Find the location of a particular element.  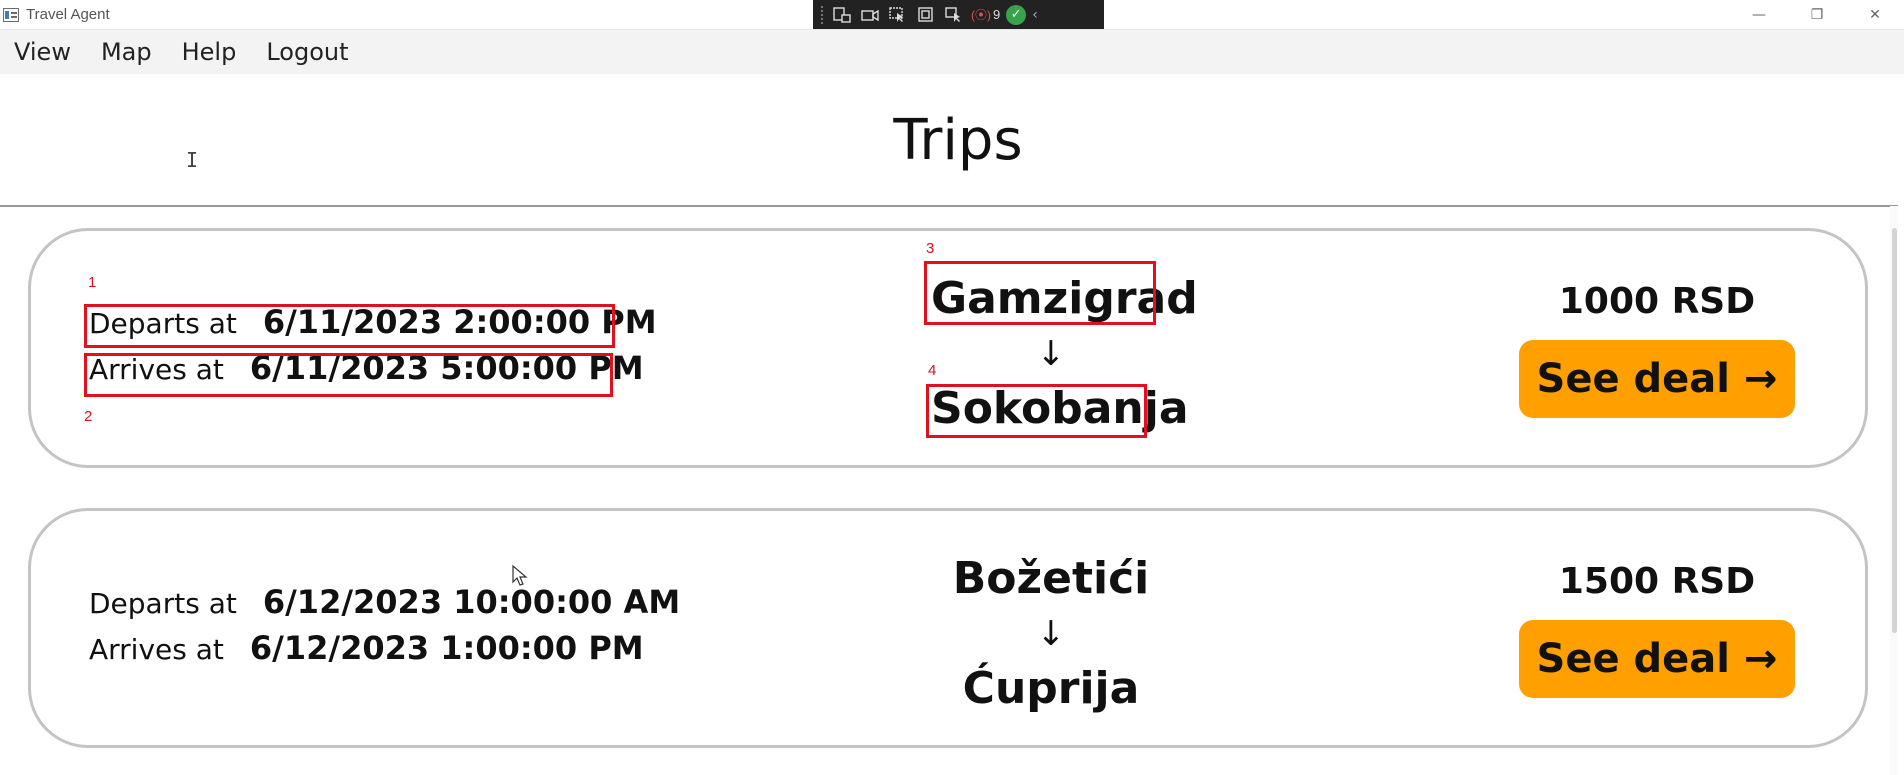

departure-row: Departs at 6/12/2023 10:00:00 AM is located at coordinates (384, 606).